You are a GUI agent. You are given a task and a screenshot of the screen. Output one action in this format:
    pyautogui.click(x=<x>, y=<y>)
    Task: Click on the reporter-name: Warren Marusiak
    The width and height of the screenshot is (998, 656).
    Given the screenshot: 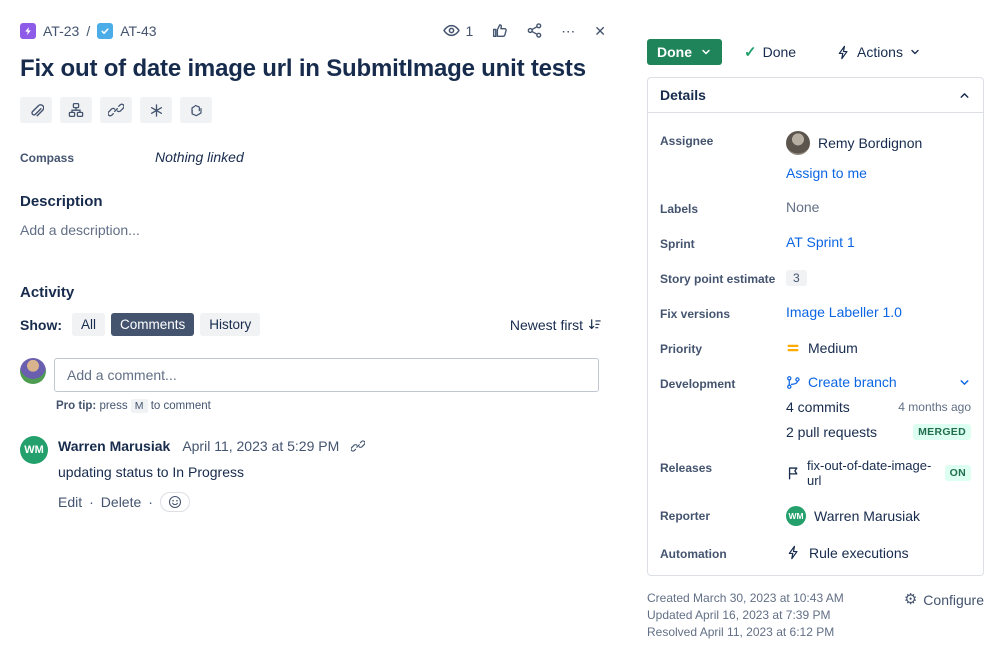 What is the action you would take?
    pyautogui.click(x=867, y=516)
    